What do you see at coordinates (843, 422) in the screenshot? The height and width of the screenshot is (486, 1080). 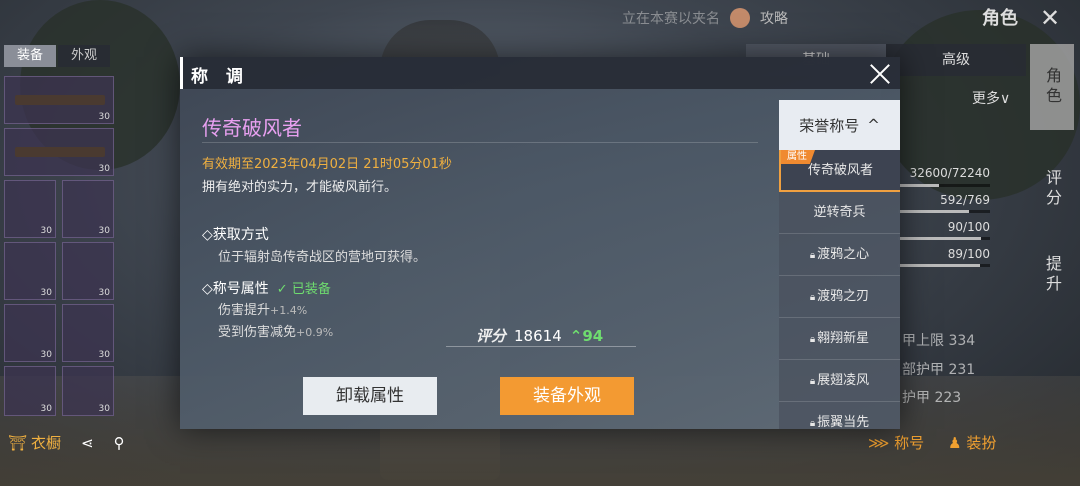 I see `list-item-label: 振翼当先` at bounding box center [843, 422].